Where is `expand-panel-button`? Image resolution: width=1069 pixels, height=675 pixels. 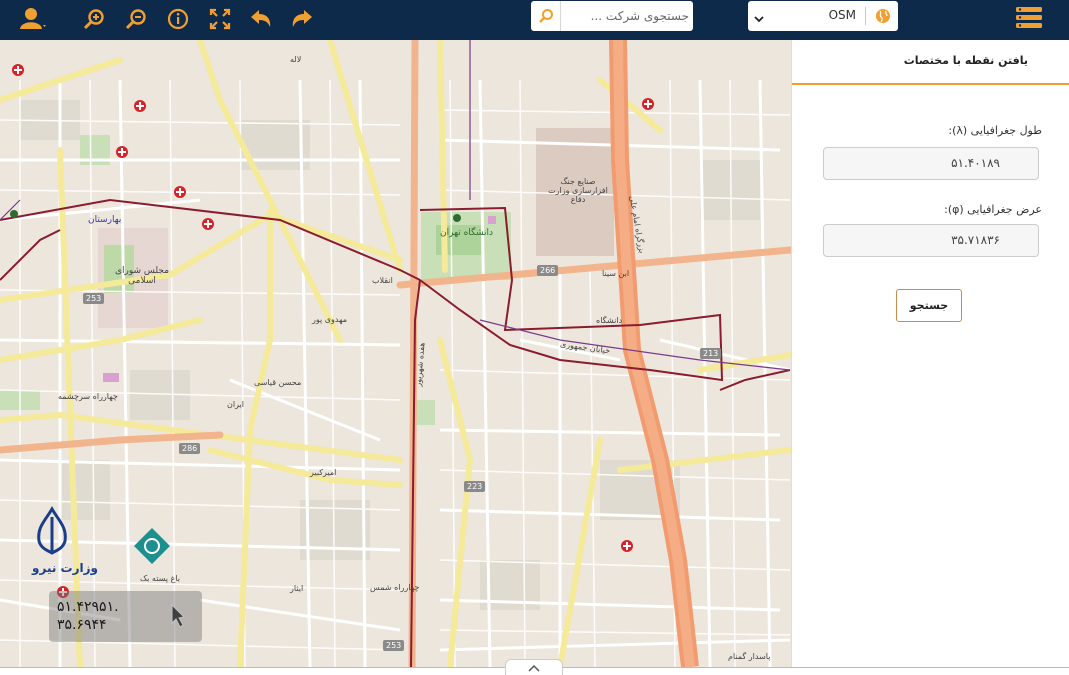 expand-panel-button is located at coordinates (534, 667).